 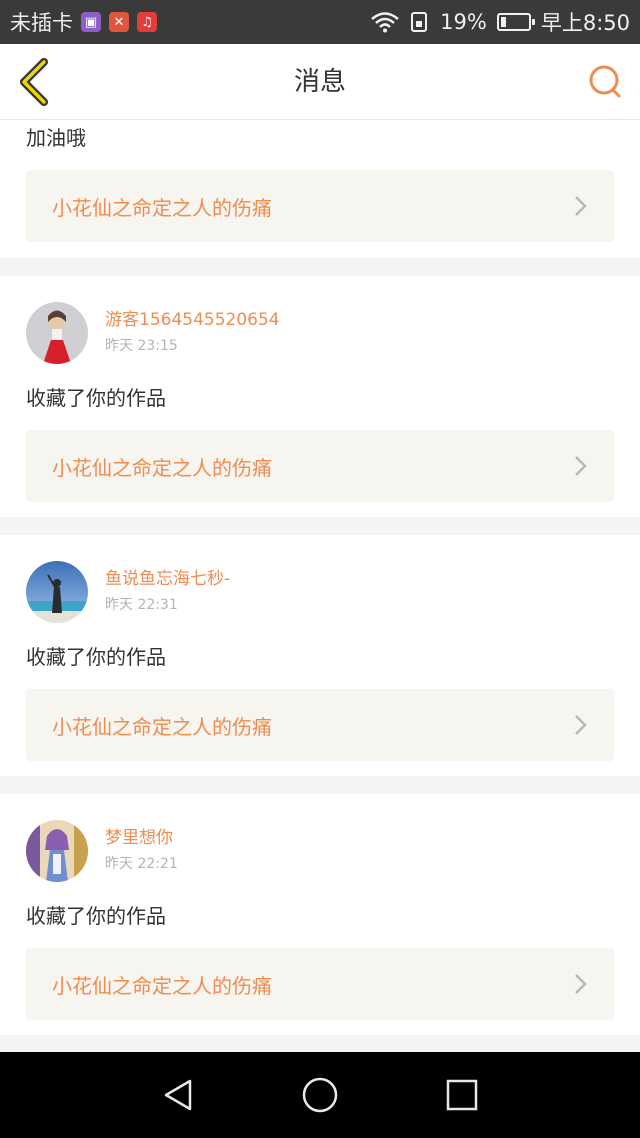 What do you see at coordinates (147, 22) in the screenshot?
I see `music-icon: ♫` at bounding box center [147, 22].